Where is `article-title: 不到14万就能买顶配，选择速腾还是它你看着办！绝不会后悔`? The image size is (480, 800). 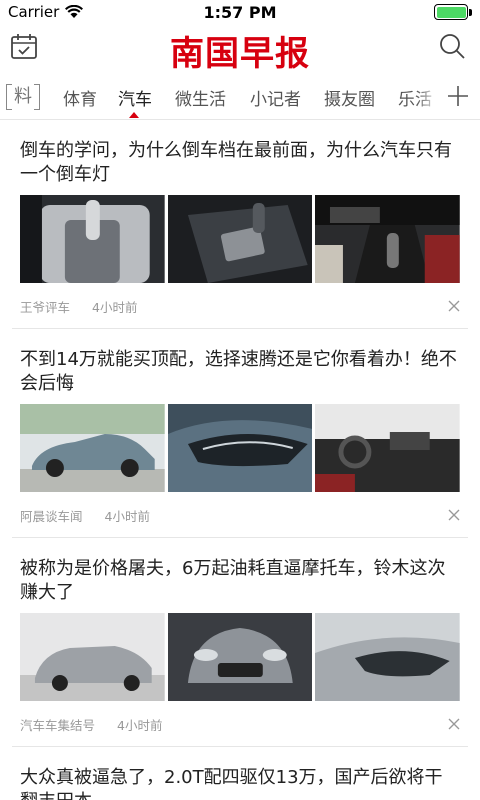 article-title: 不到14万就能买顶配，选择速腾还是它你看着办！绝不会后悔 is located at coordinates (240, 372).